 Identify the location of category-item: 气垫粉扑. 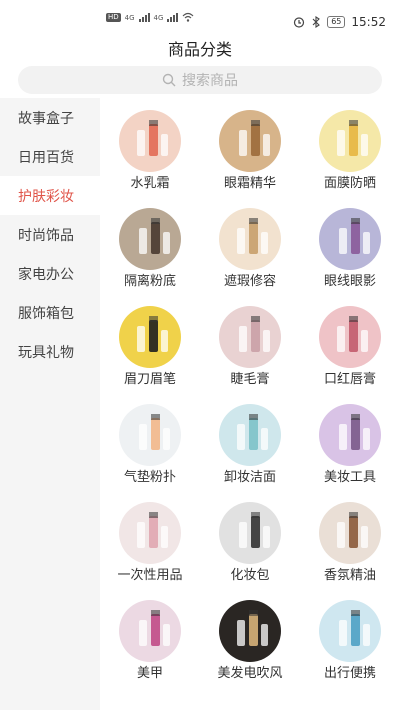
(150, 448).